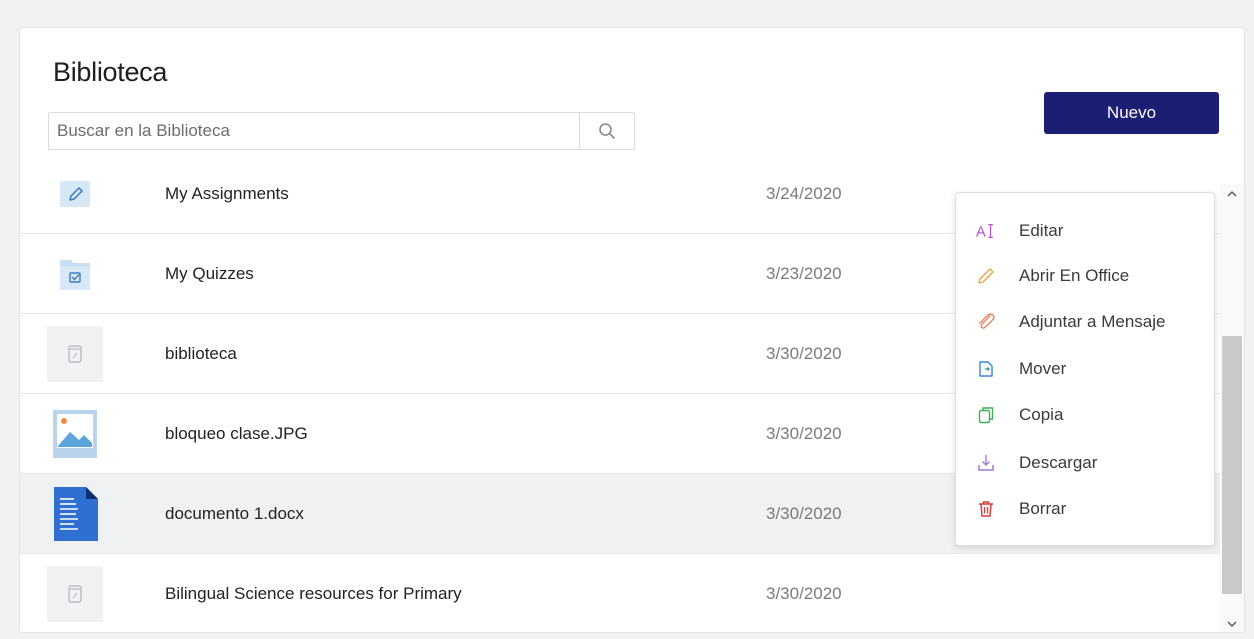  What do you see at coordinates (110, 72) in the screenshot?
I see `page-title: Biblioteca` at bounding box center [110, 72].